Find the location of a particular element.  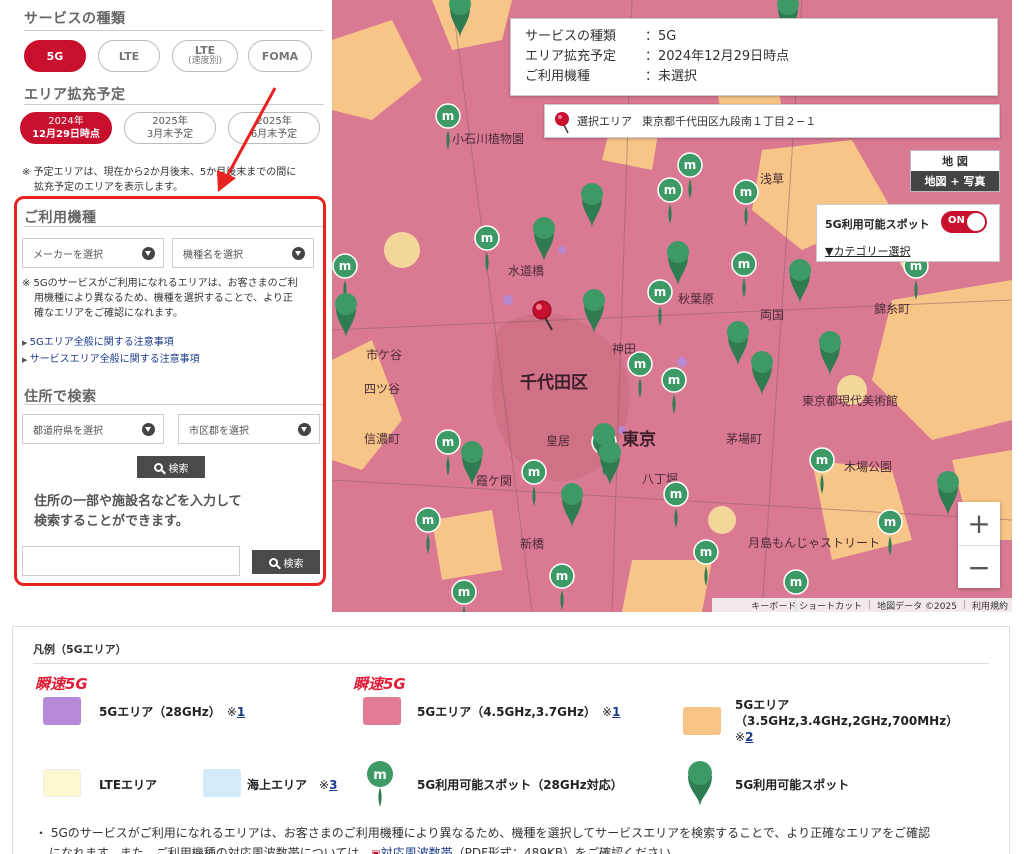

highlight-frame is located at coordinates (170, 391).